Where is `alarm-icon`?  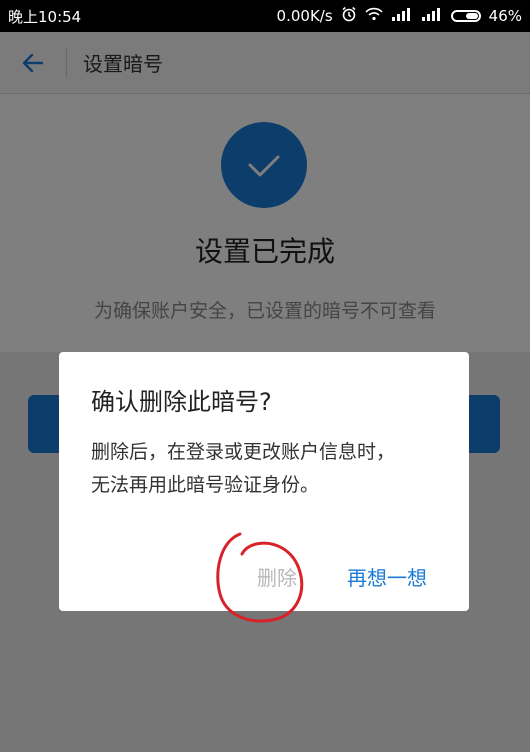 alarm-icon is located at coordinates (349, 16).